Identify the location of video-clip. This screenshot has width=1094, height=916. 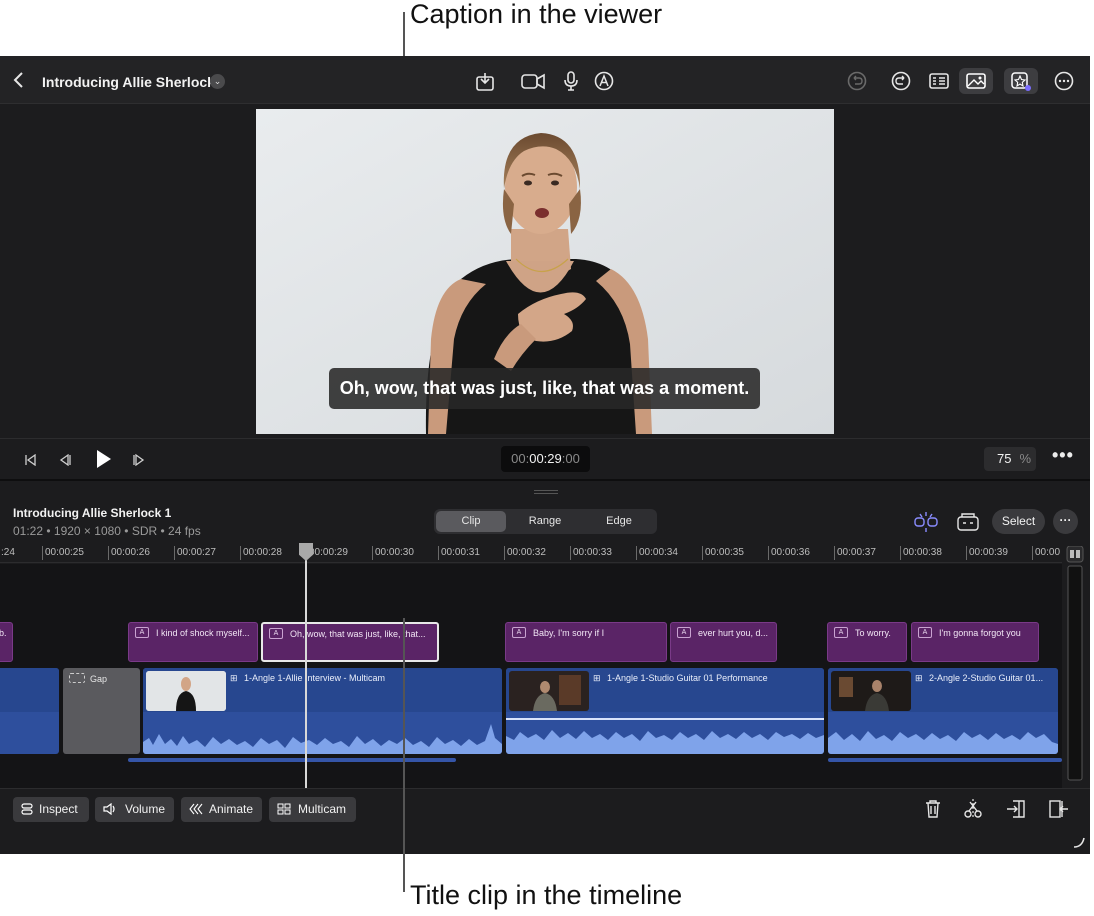
(29, 711).